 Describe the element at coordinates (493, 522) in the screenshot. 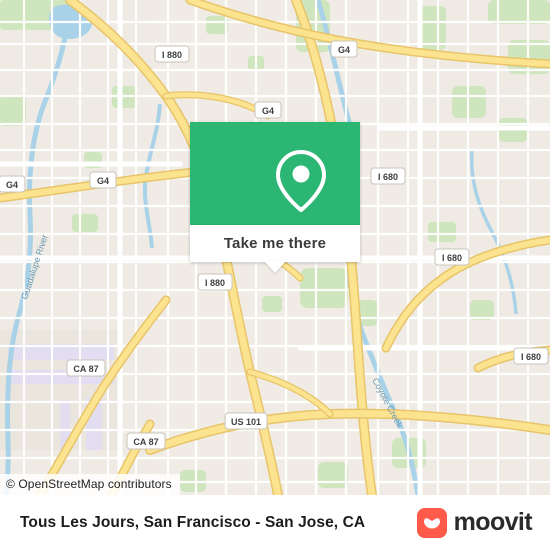

I see `moovit-wordmark: moovit` at that location.